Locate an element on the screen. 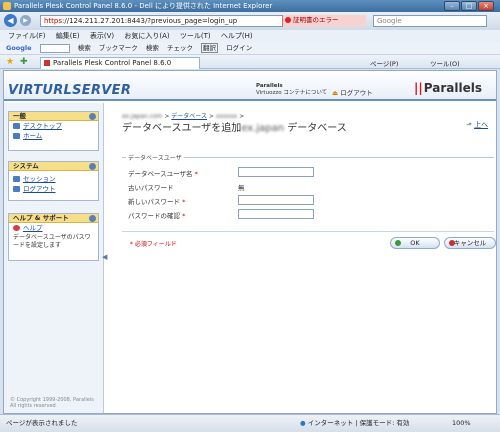 The height and width of the screenshot is (432, 500). ok-button: OK is located at coordinates (415, 243).